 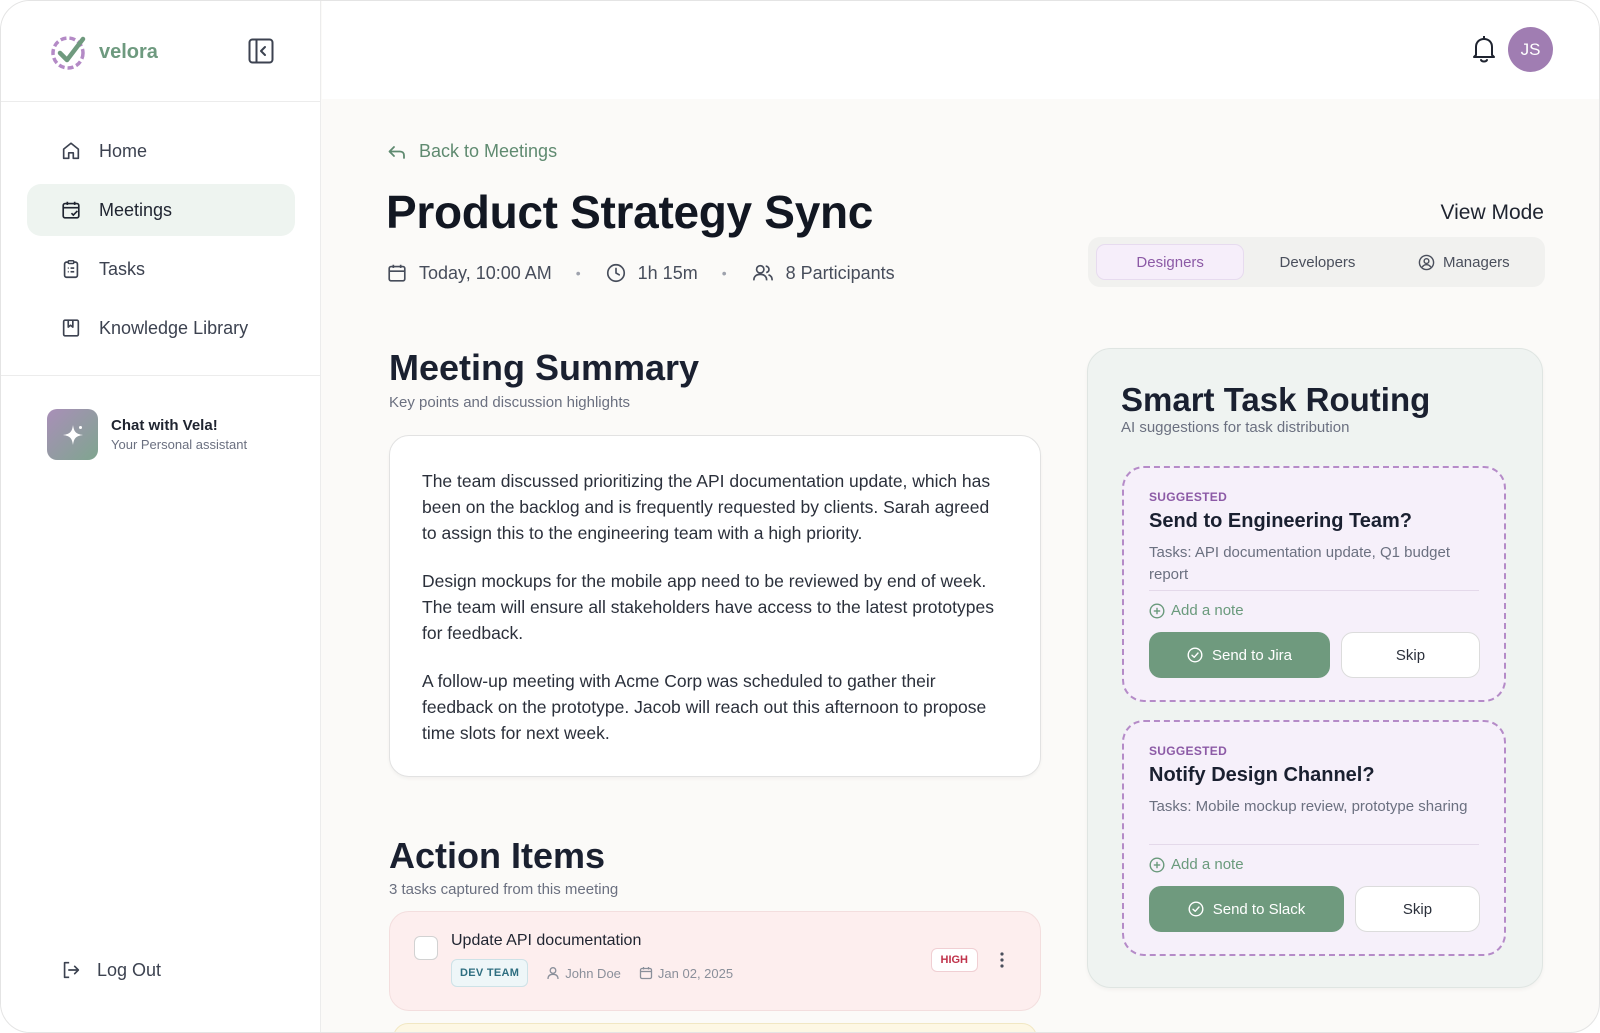 What do you see at coordinates (1235, 427) in the screenshot?
I see `routing-subtitle: AI suggestions for task distribution` at bounding box center [1235, 427].